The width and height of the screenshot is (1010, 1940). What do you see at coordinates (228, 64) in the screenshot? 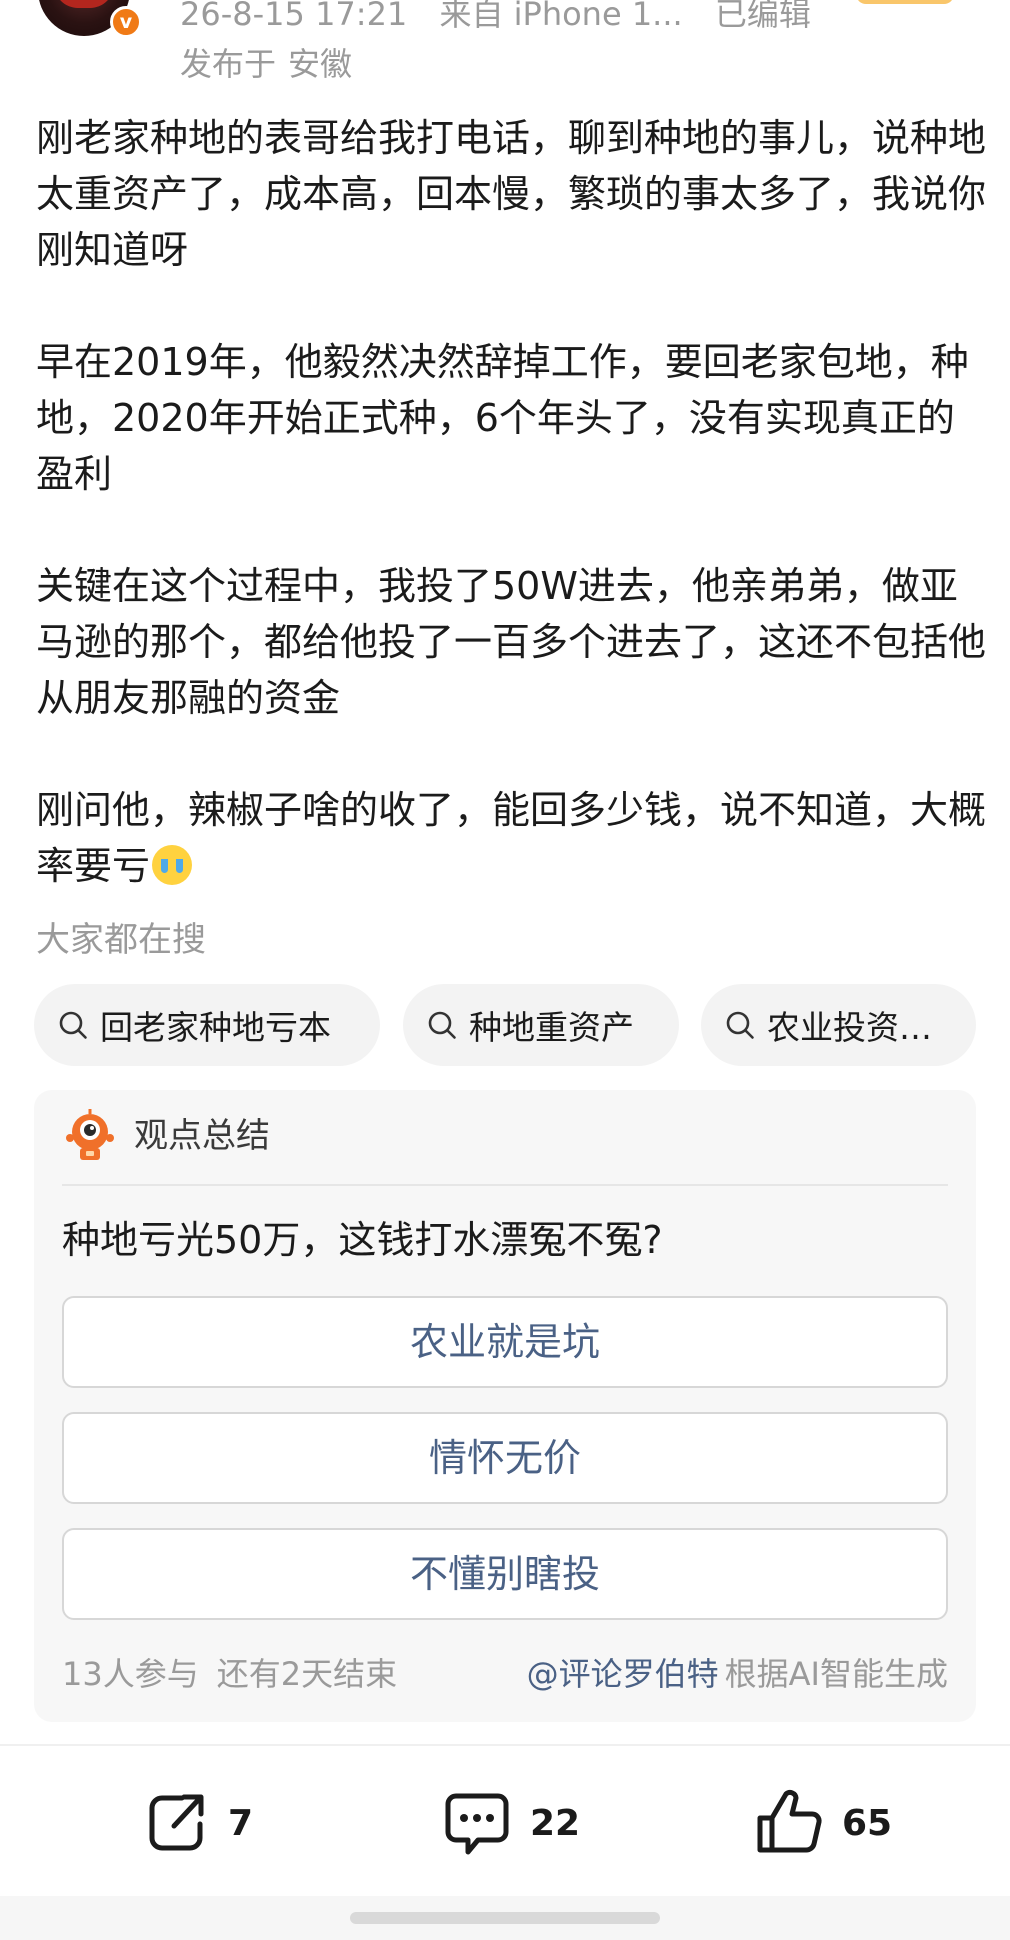
I see `location-prefix: 发布于` at bounding box center [228, 64].